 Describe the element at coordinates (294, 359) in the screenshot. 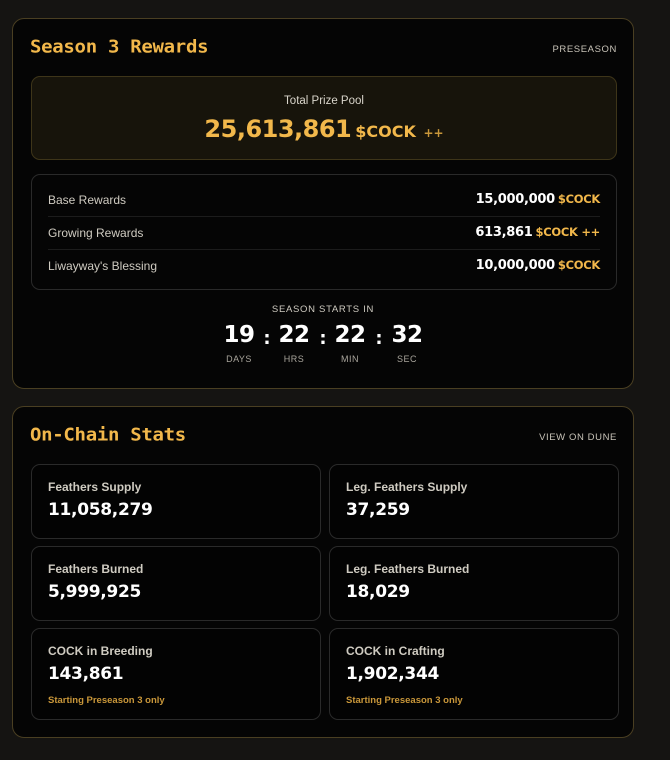

I see `countdown-caption: HRS` at that location.